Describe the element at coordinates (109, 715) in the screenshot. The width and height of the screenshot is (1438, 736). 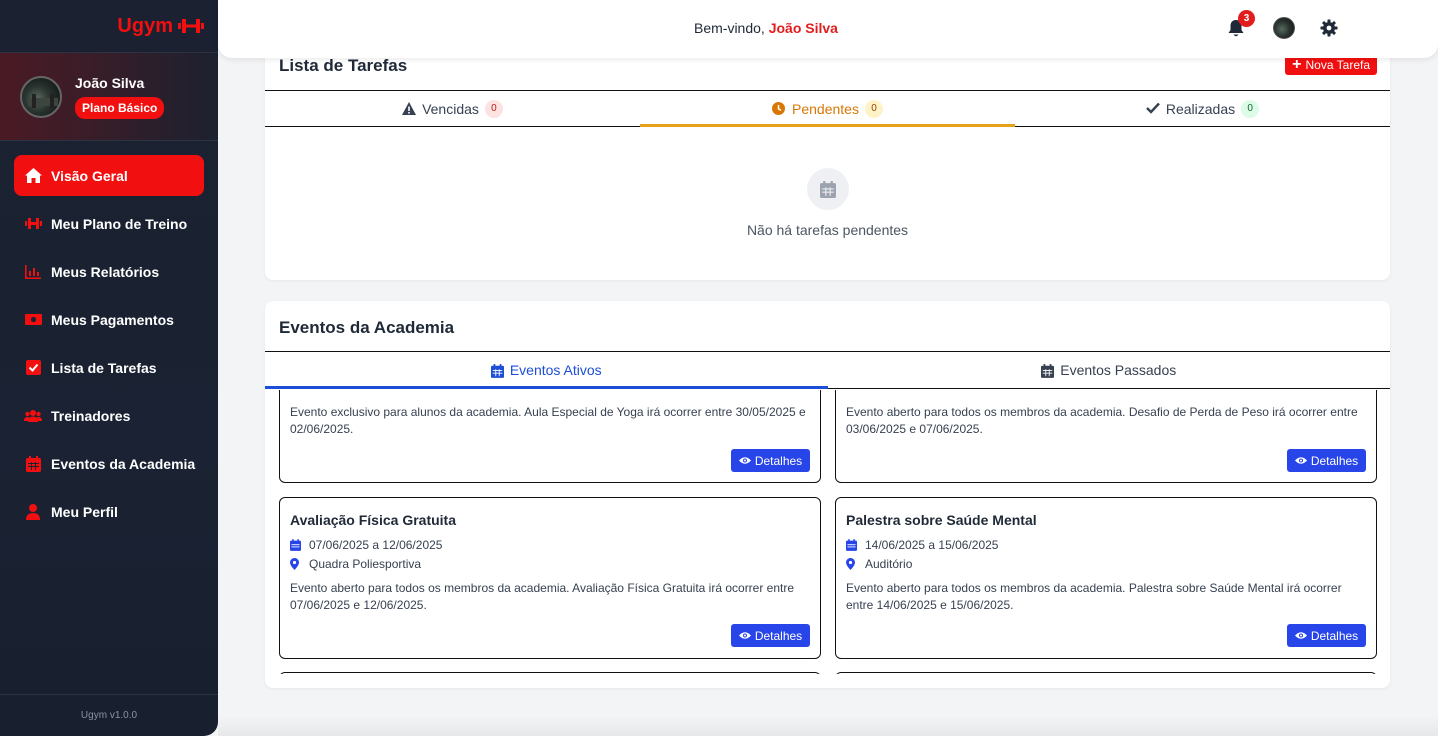
I see `app-version: Ugym v1.0.0` at that location.